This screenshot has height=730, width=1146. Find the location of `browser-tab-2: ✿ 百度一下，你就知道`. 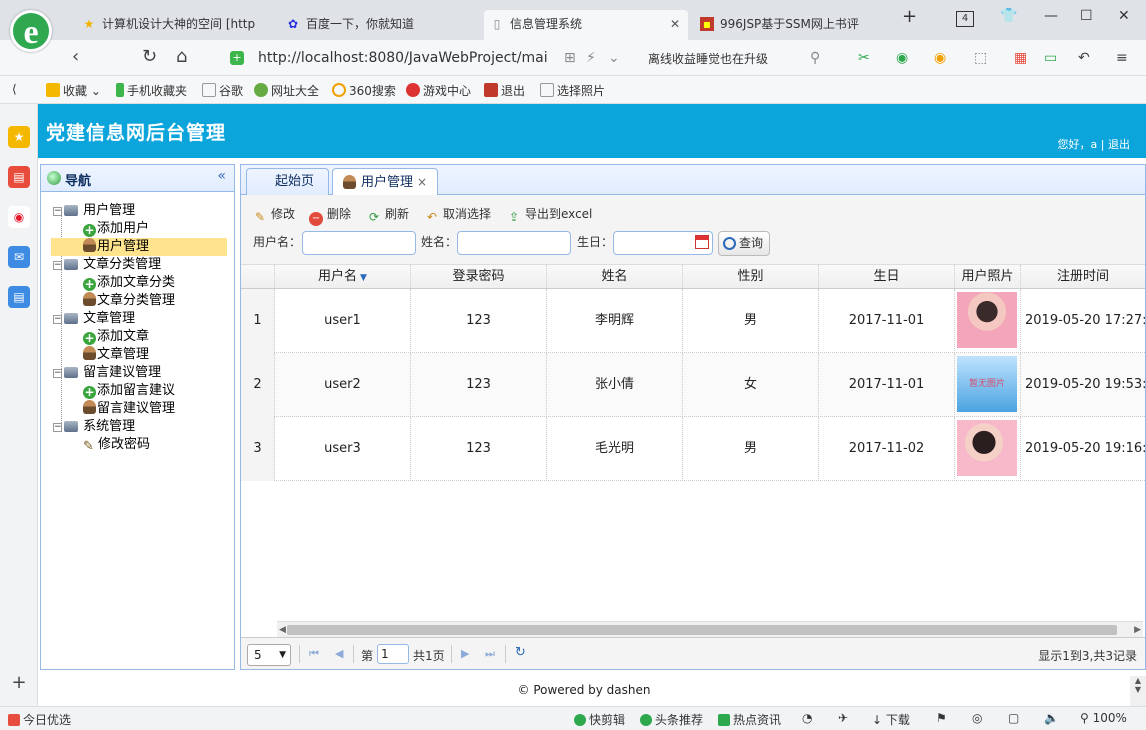

browser-tab-2: ✿ 百度一下，你就知道 is located at coordinates (378, 25).